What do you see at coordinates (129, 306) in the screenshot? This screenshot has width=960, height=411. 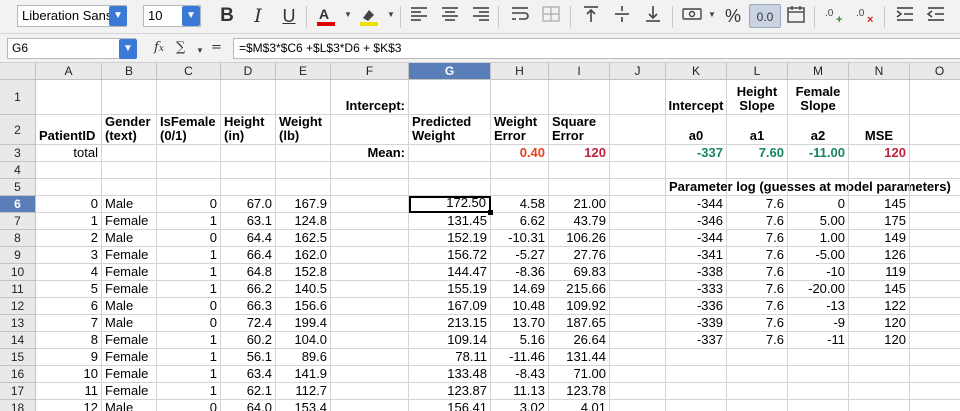 I see `cell-b12: Male` at bounding box center [129, 306].